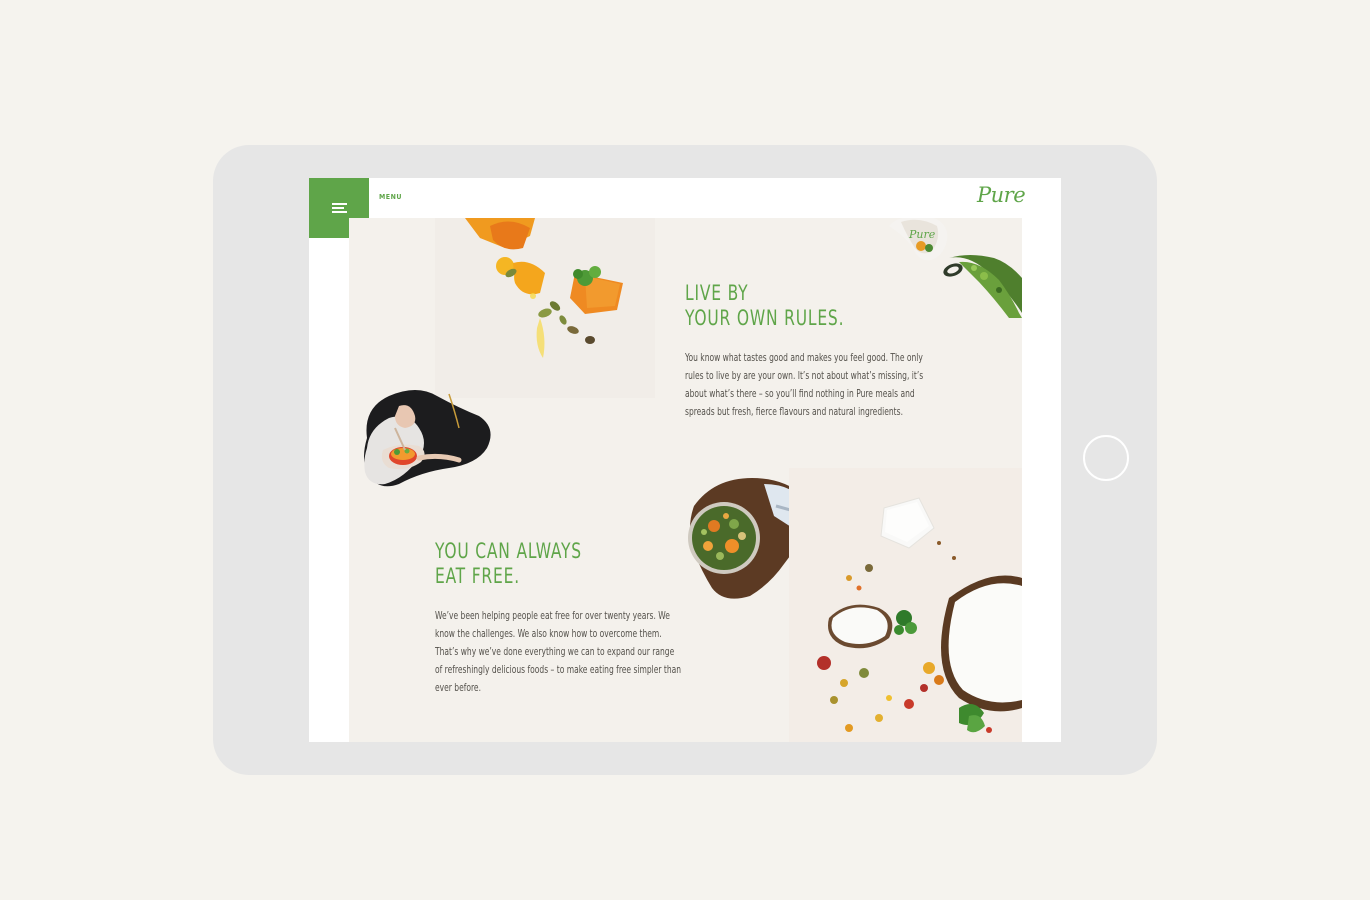  What do you see at coordinates (955, 268) in the screenshot?
I see `spoon-food-image: Pure` at bounding box center [955, 268].